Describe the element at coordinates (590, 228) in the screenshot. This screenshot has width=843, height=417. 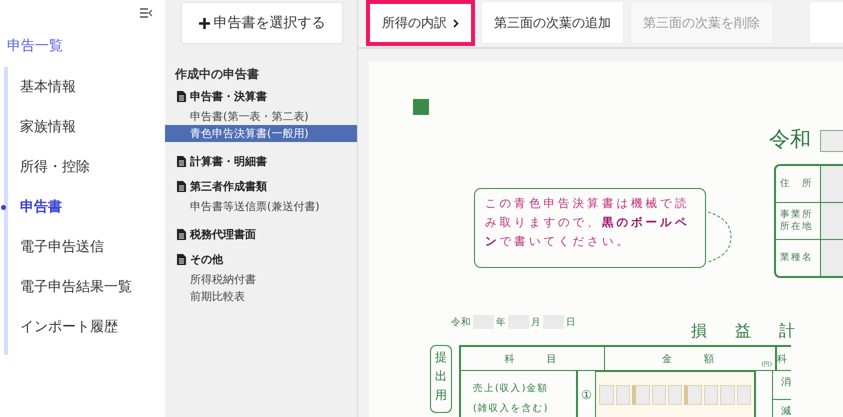
I see `notice-callout: この青色申告決算書は機械で読み取りますので、黒のボールペンで書いてください。` at that location.